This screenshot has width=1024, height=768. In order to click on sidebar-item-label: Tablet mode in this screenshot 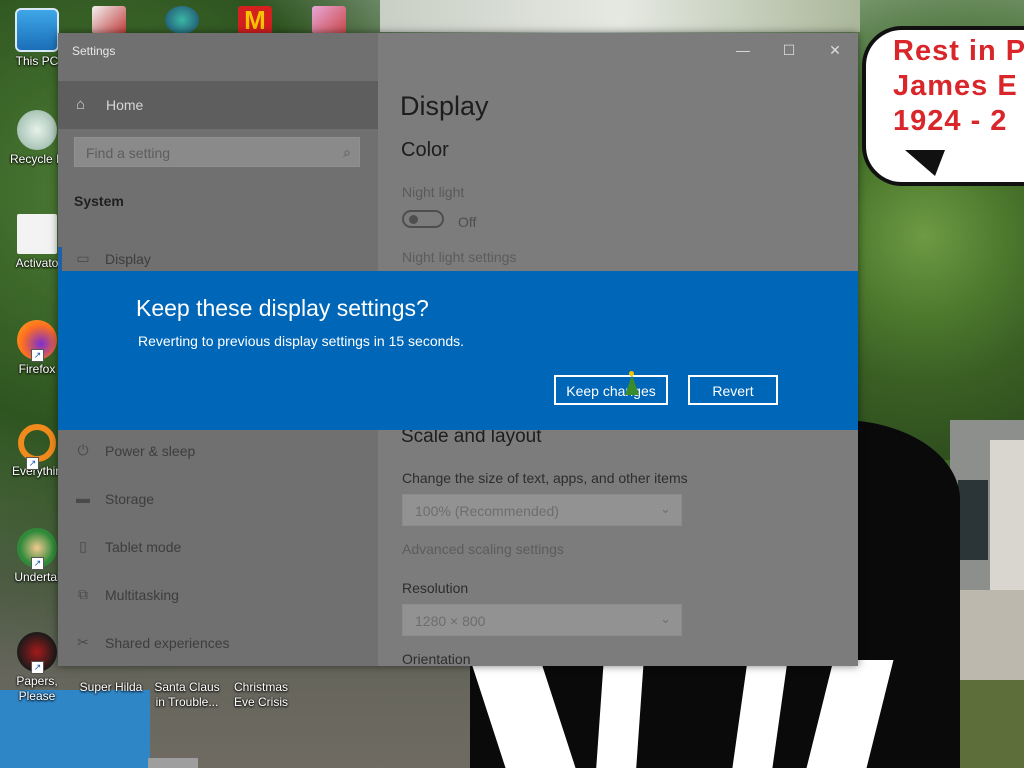, I will do `click(143, 547)`.